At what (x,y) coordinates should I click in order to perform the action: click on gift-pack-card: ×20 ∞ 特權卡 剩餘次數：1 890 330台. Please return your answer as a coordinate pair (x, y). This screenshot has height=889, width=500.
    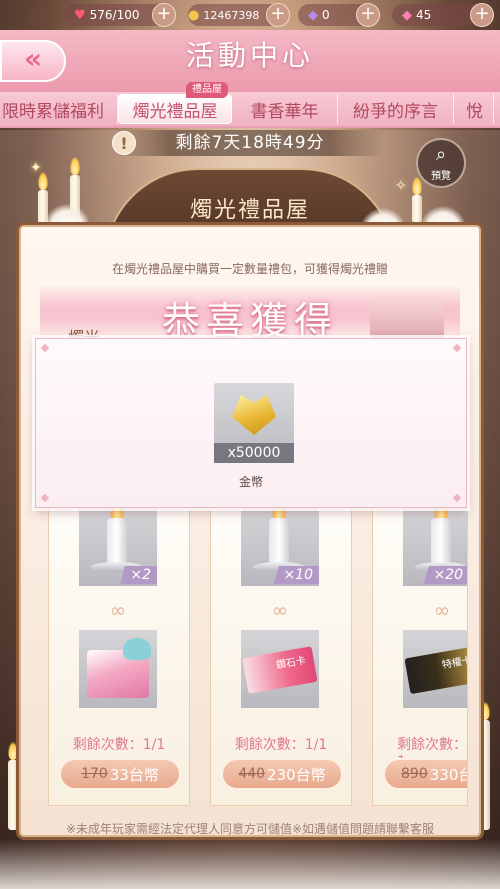
    Looking at the image, I should click on (420, 657).